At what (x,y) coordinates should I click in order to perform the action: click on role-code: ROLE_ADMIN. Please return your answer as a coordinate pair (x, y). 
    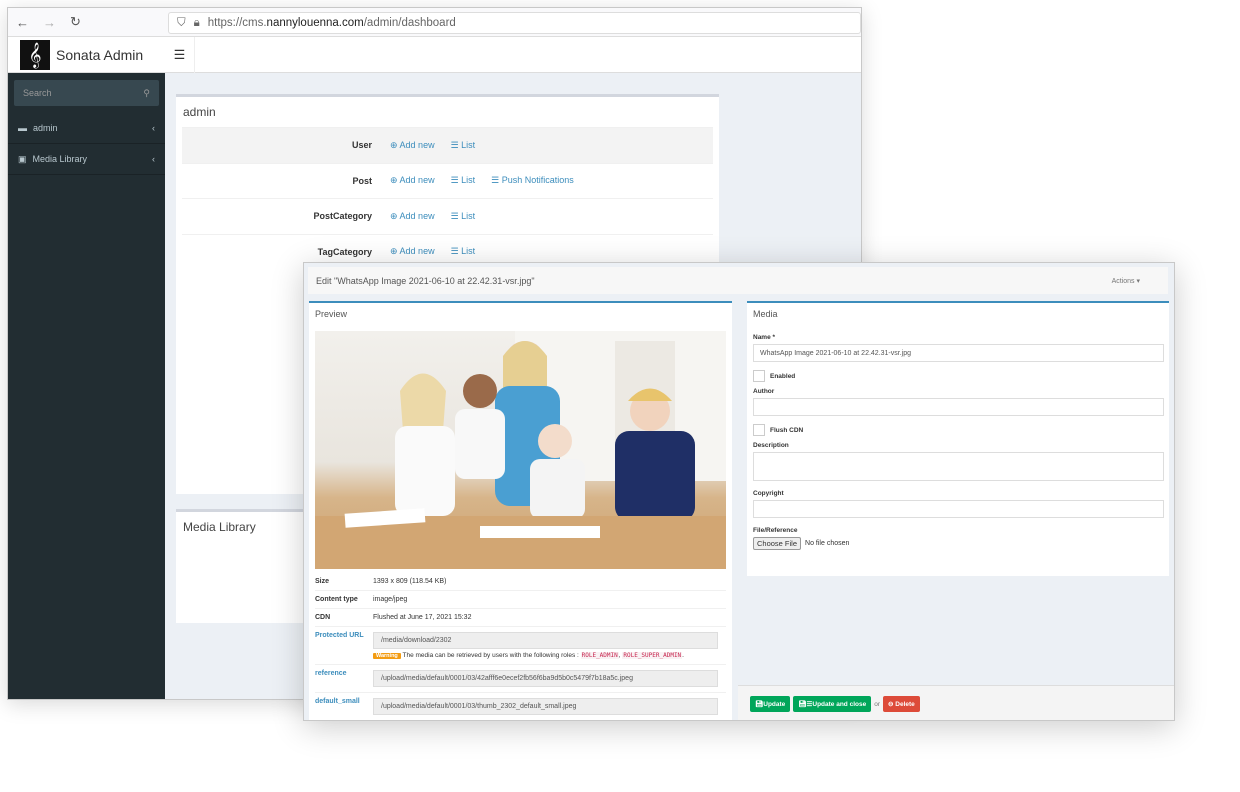
    Looking at the image, I should click on (599, 655).